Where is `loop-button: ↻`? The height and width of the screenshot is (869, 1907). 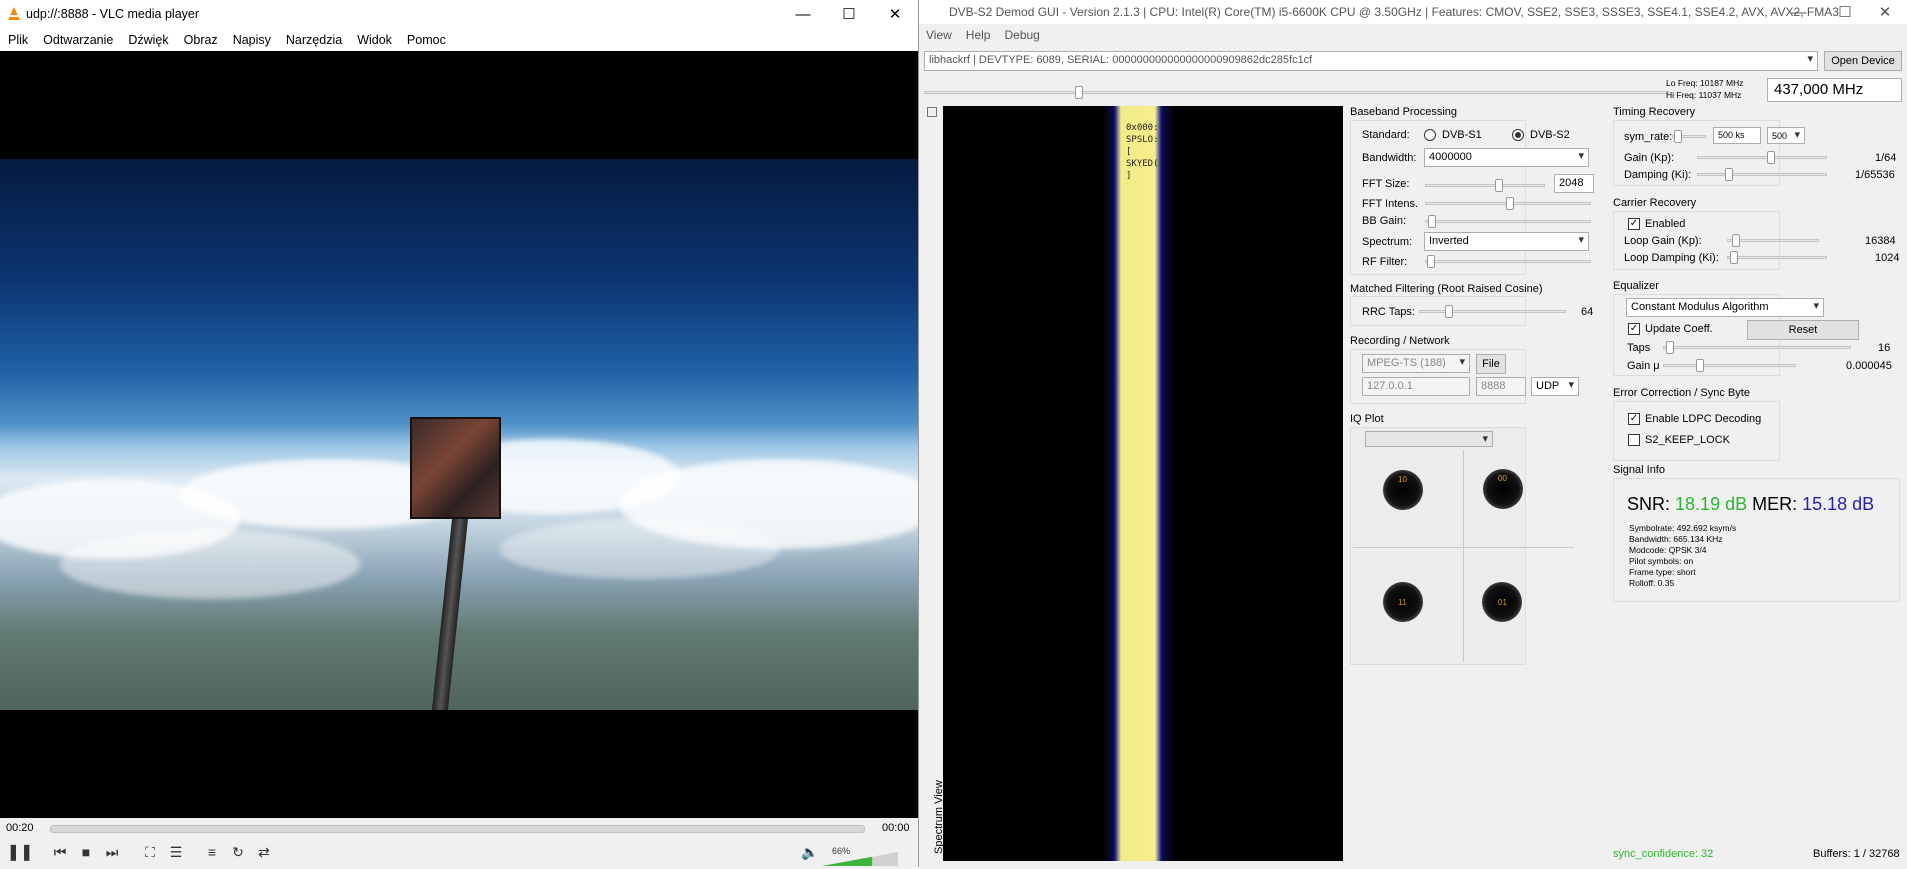
loop-button: ↻ is located at coordinates (238, 852).